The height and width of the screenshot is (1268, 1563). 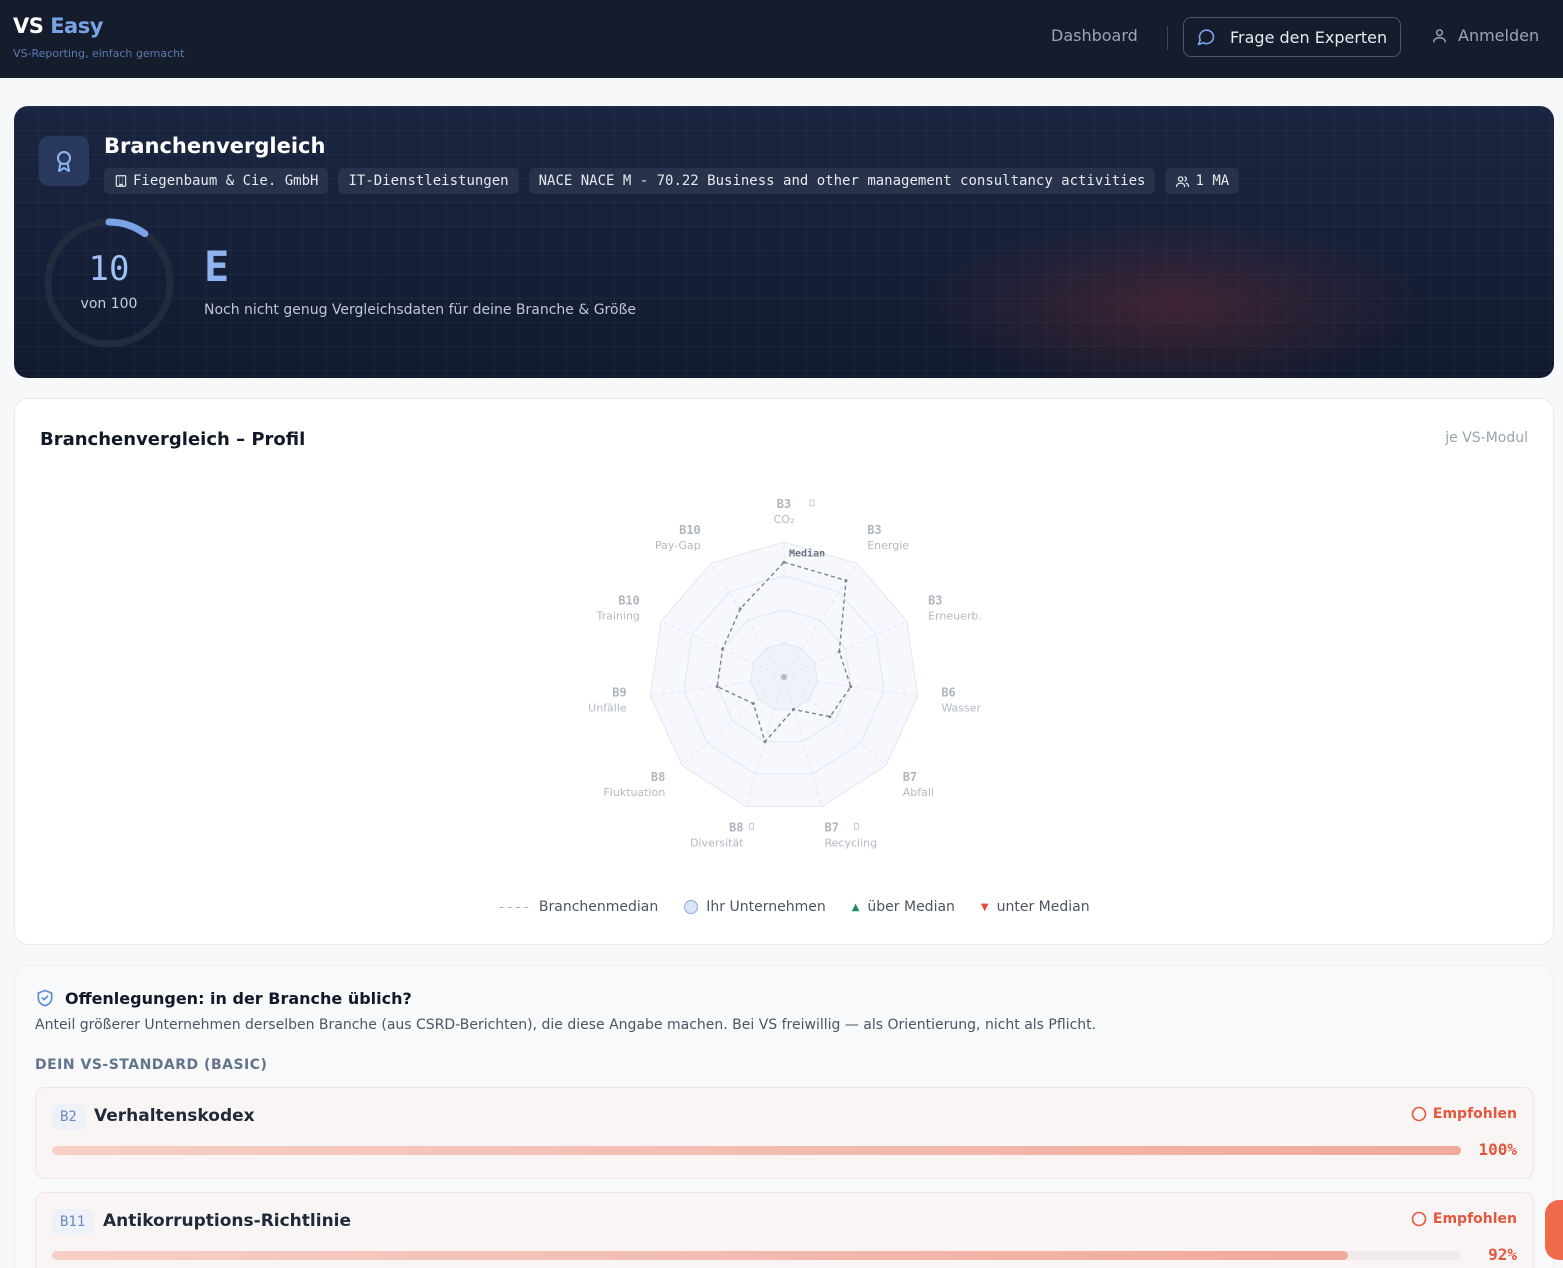 What do you see at coordinates (216, 181) in the screenshot?
I see `company-chip: Fiegenbaum & Cie. GmbH` at bounding box center [216, 181].